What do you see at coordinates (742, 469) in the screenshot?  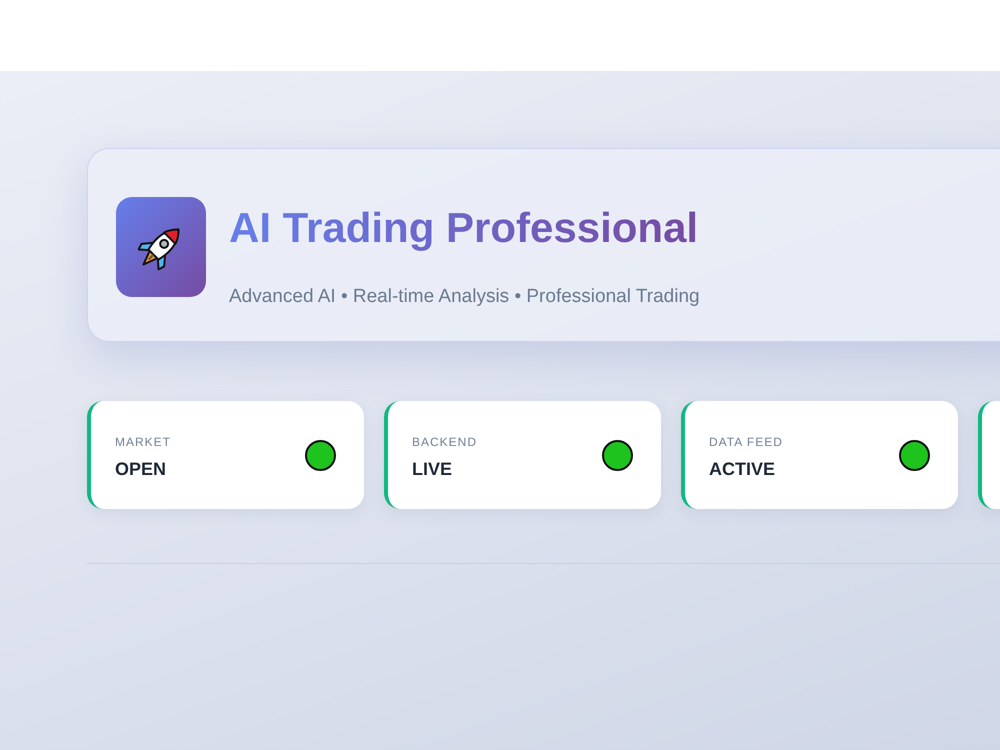 I see `status-value: ACTIVE` at bounding box center [742, 469].